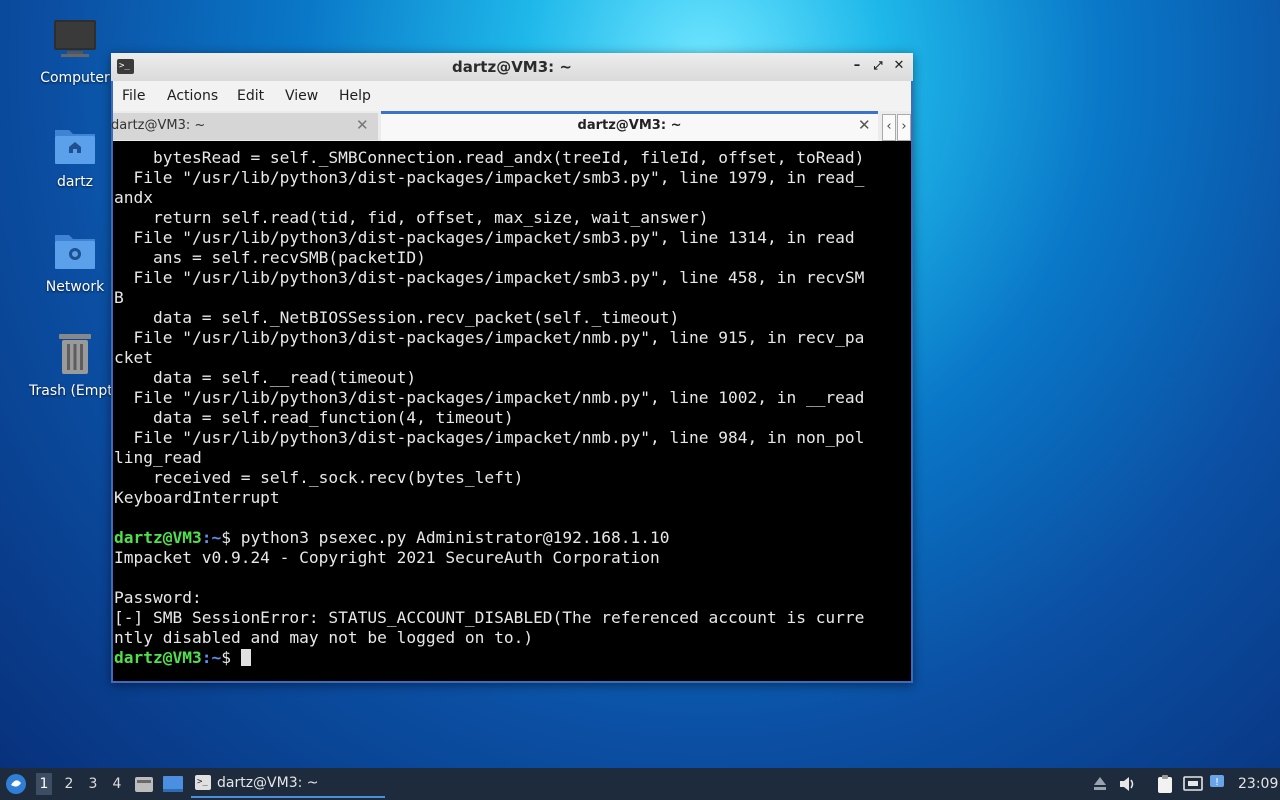  I want to click on maximize-button: ⤢, so click(878, 66).